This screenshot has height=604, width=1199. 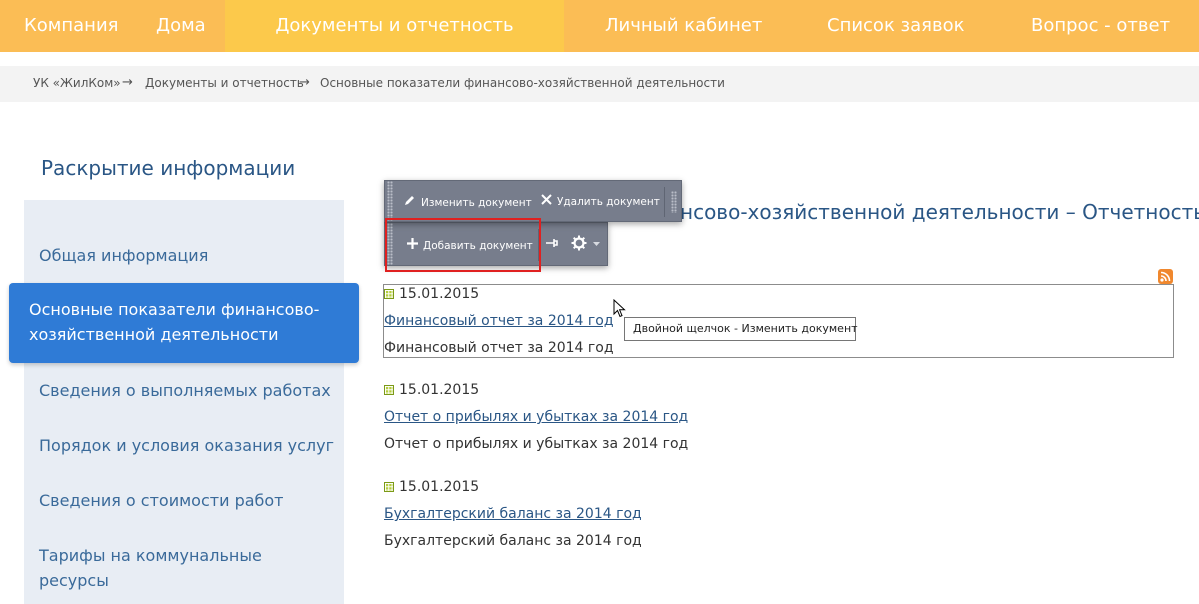 I want to click on delete-document-button: Удалить документ, so click(x=599, y=201).